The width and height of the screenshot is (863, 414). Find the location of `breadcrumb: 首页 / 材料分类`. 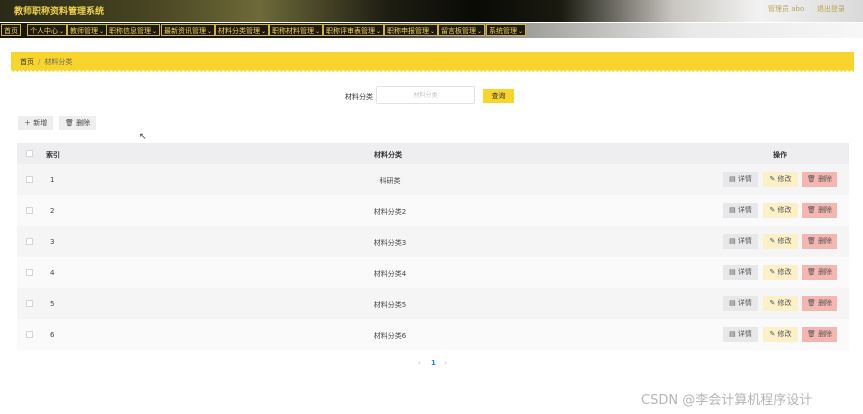

breadcrumb: 首页 / 材料分类 is located at coordinates (46, 62).